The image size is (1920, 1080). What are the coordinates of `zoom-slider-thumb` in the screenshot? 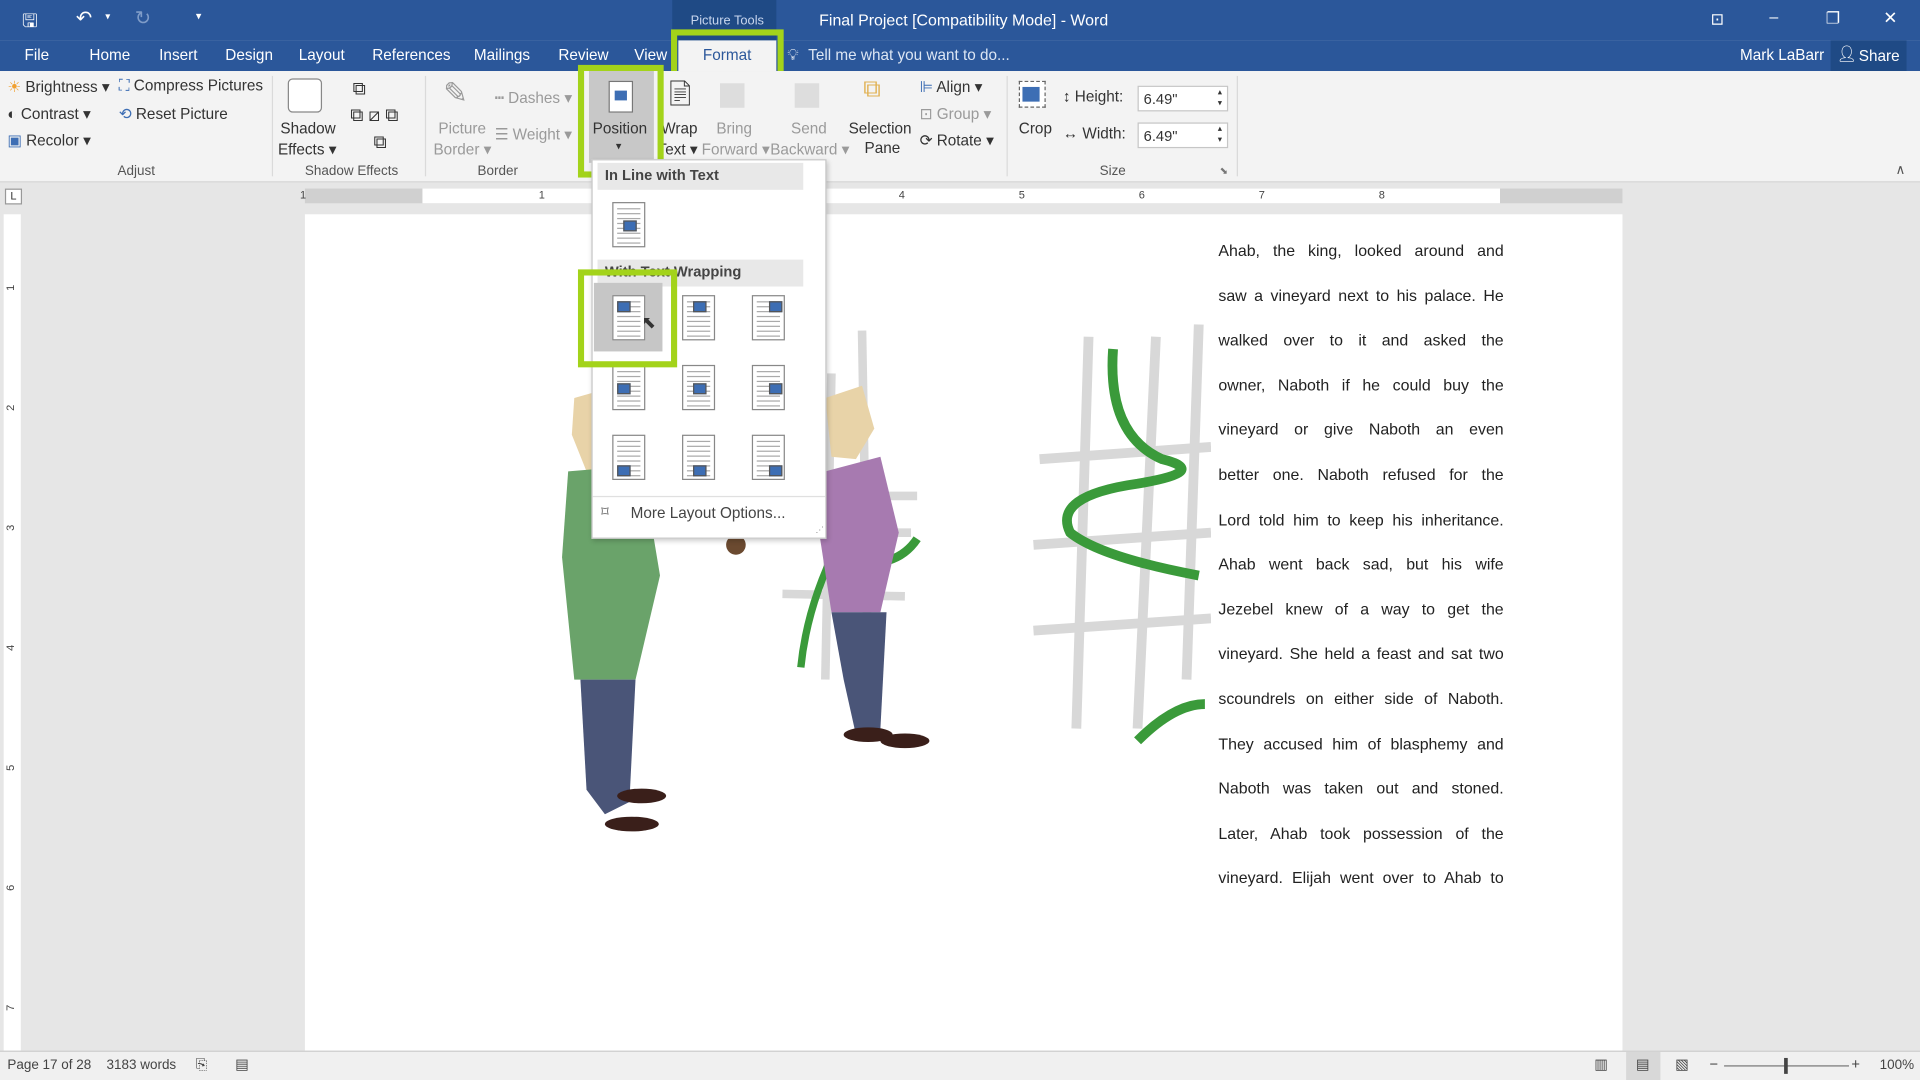 It's located at (1786, 1065).